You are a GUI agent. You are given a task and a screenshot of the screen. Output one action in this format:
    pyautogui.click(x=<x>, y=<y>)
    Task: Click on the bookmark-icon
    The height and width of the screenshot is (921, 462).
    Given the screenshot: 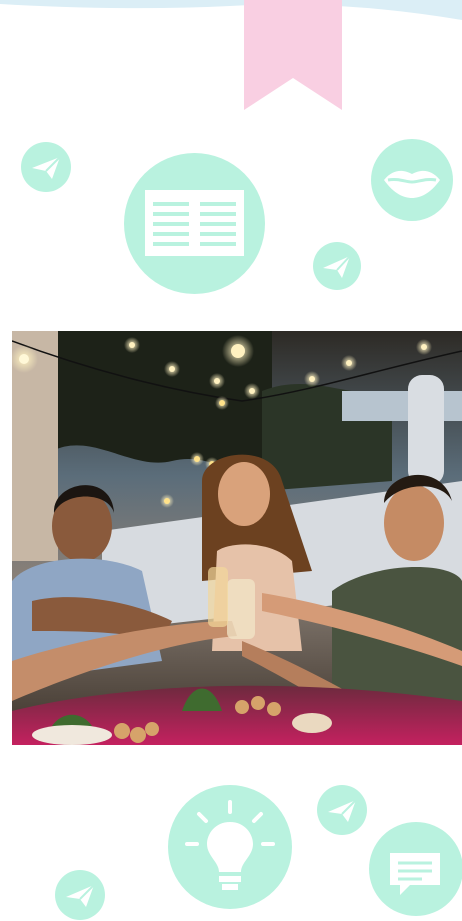 What is the action you would take?
    pyautogui.click(x=293, y=55)
    